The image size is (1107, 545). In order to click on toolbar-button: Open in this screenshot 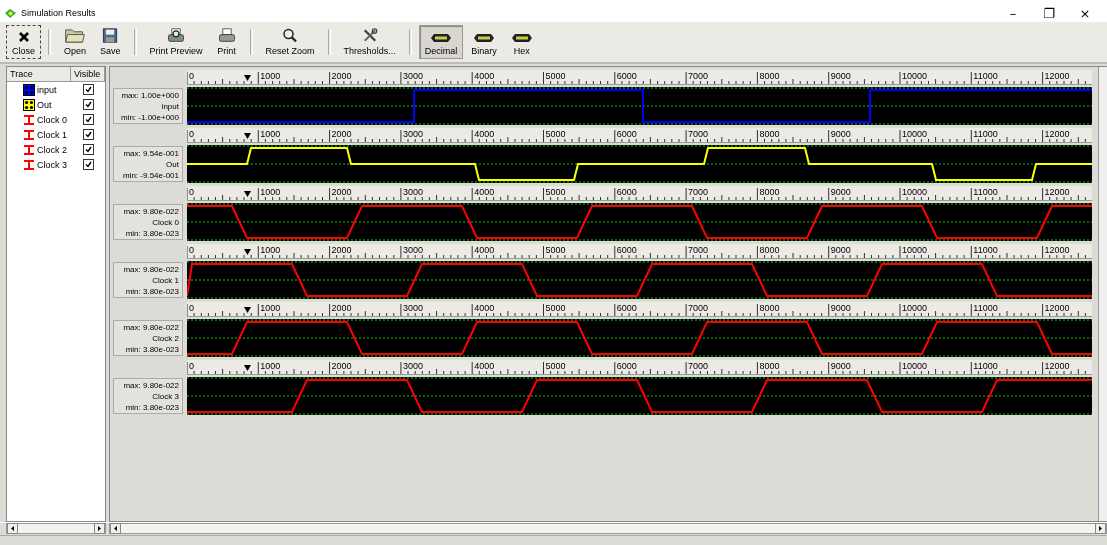, I will do `click(75, 42)`.